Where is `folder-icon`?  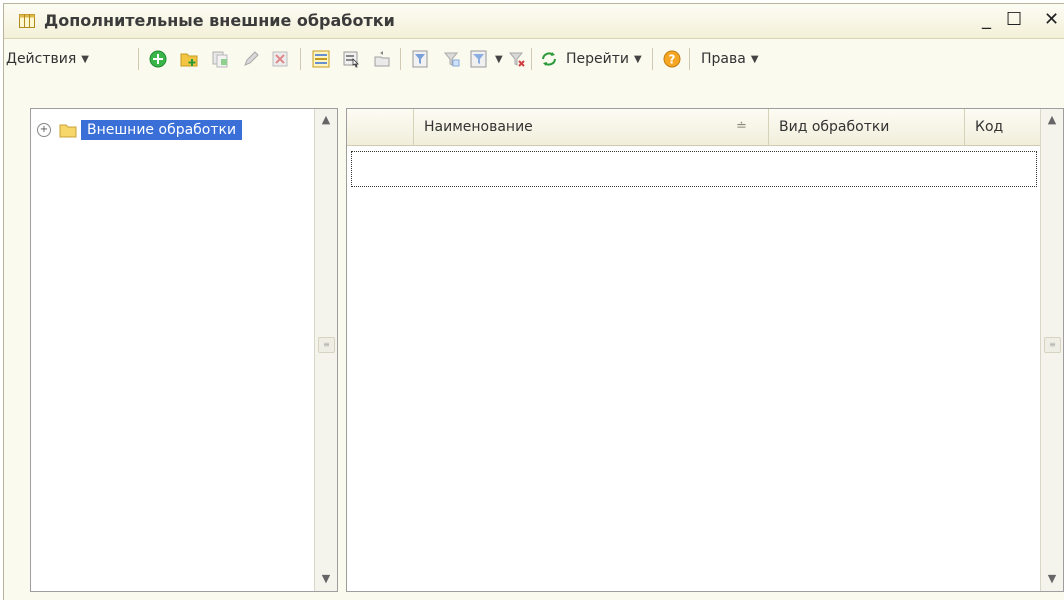 folder-icon is located at coordinates (68, 130).